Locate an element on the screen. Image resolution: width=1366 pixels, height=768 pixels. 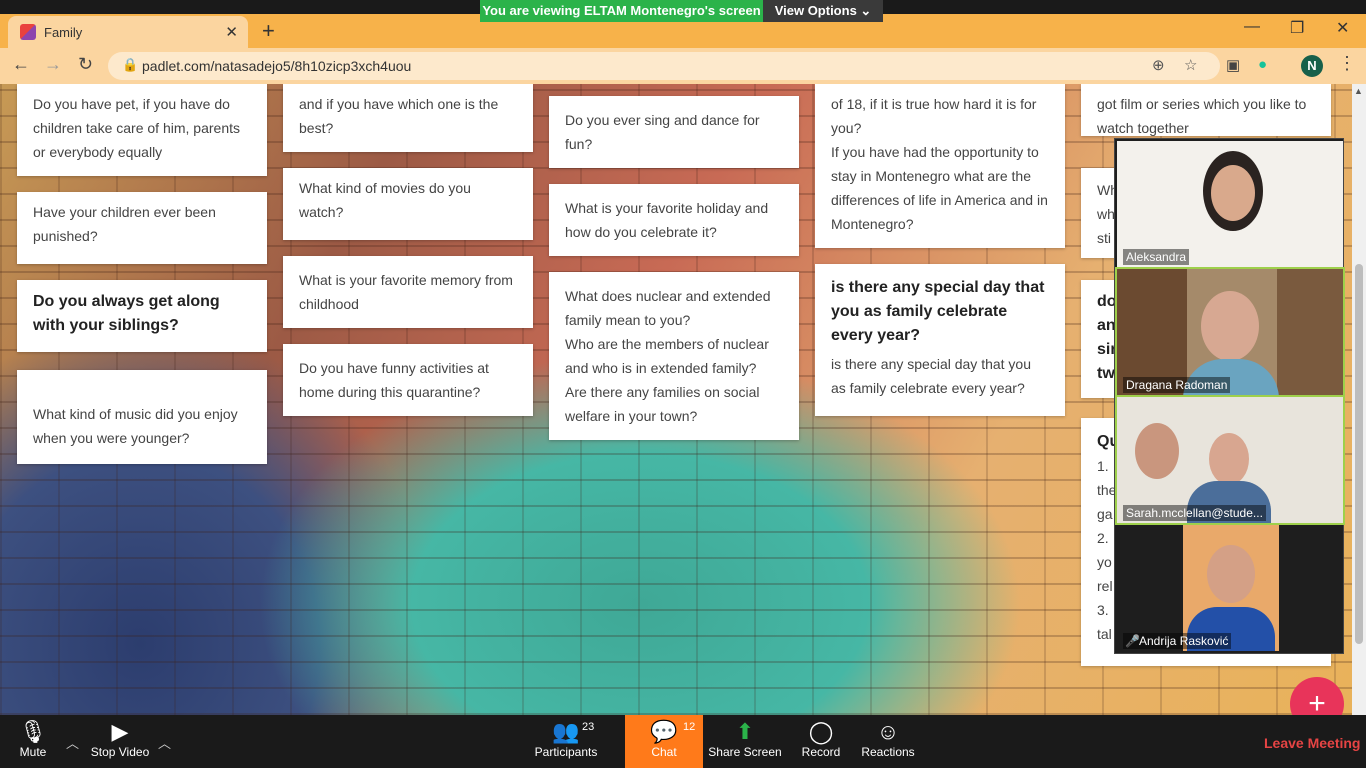
share-screen-label: Share Screen is located at coordinates (745, 752).